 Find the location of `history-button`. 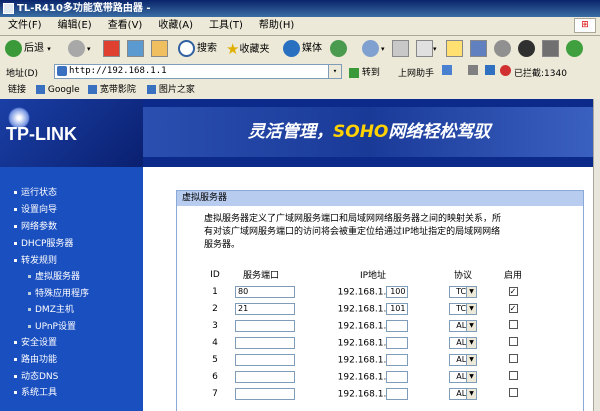

history-button is located at coordinates (339, 49).